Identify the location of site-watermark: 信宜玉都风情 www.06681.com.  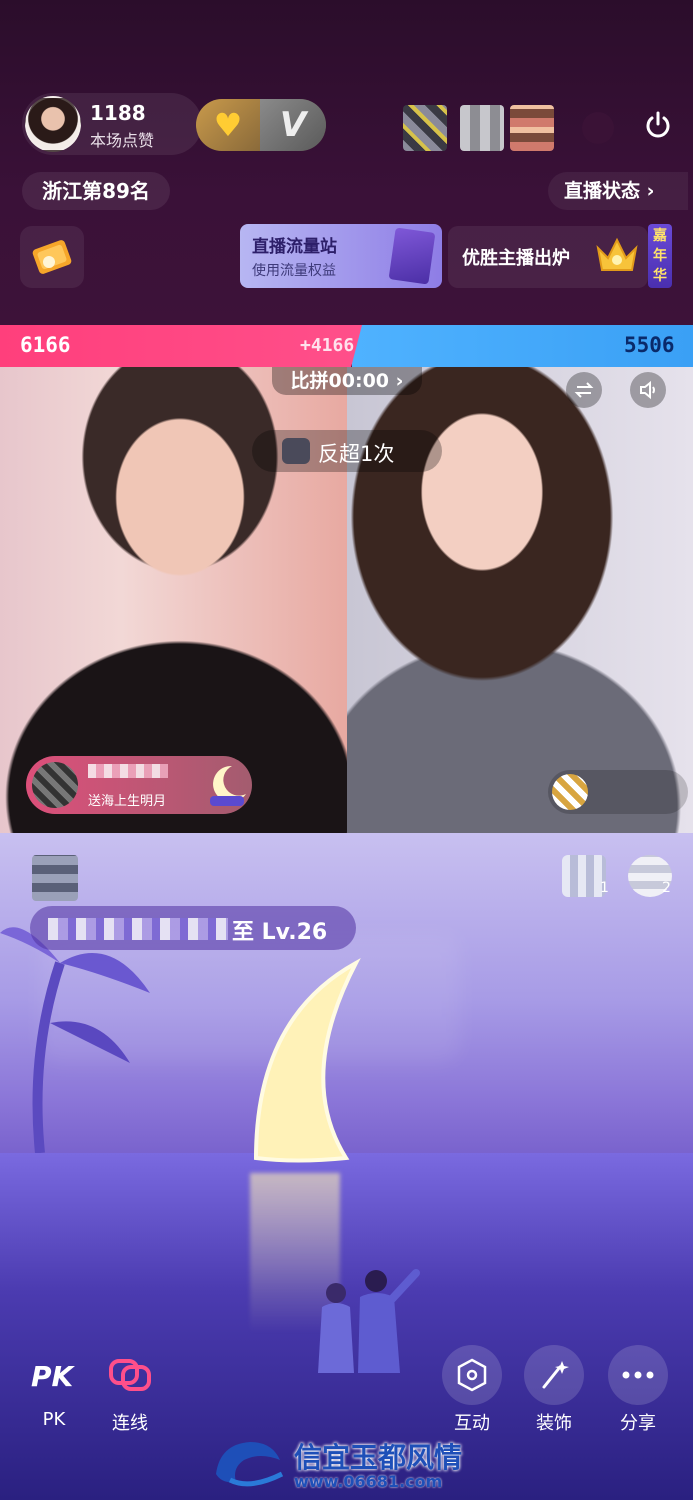
(350, 1464).